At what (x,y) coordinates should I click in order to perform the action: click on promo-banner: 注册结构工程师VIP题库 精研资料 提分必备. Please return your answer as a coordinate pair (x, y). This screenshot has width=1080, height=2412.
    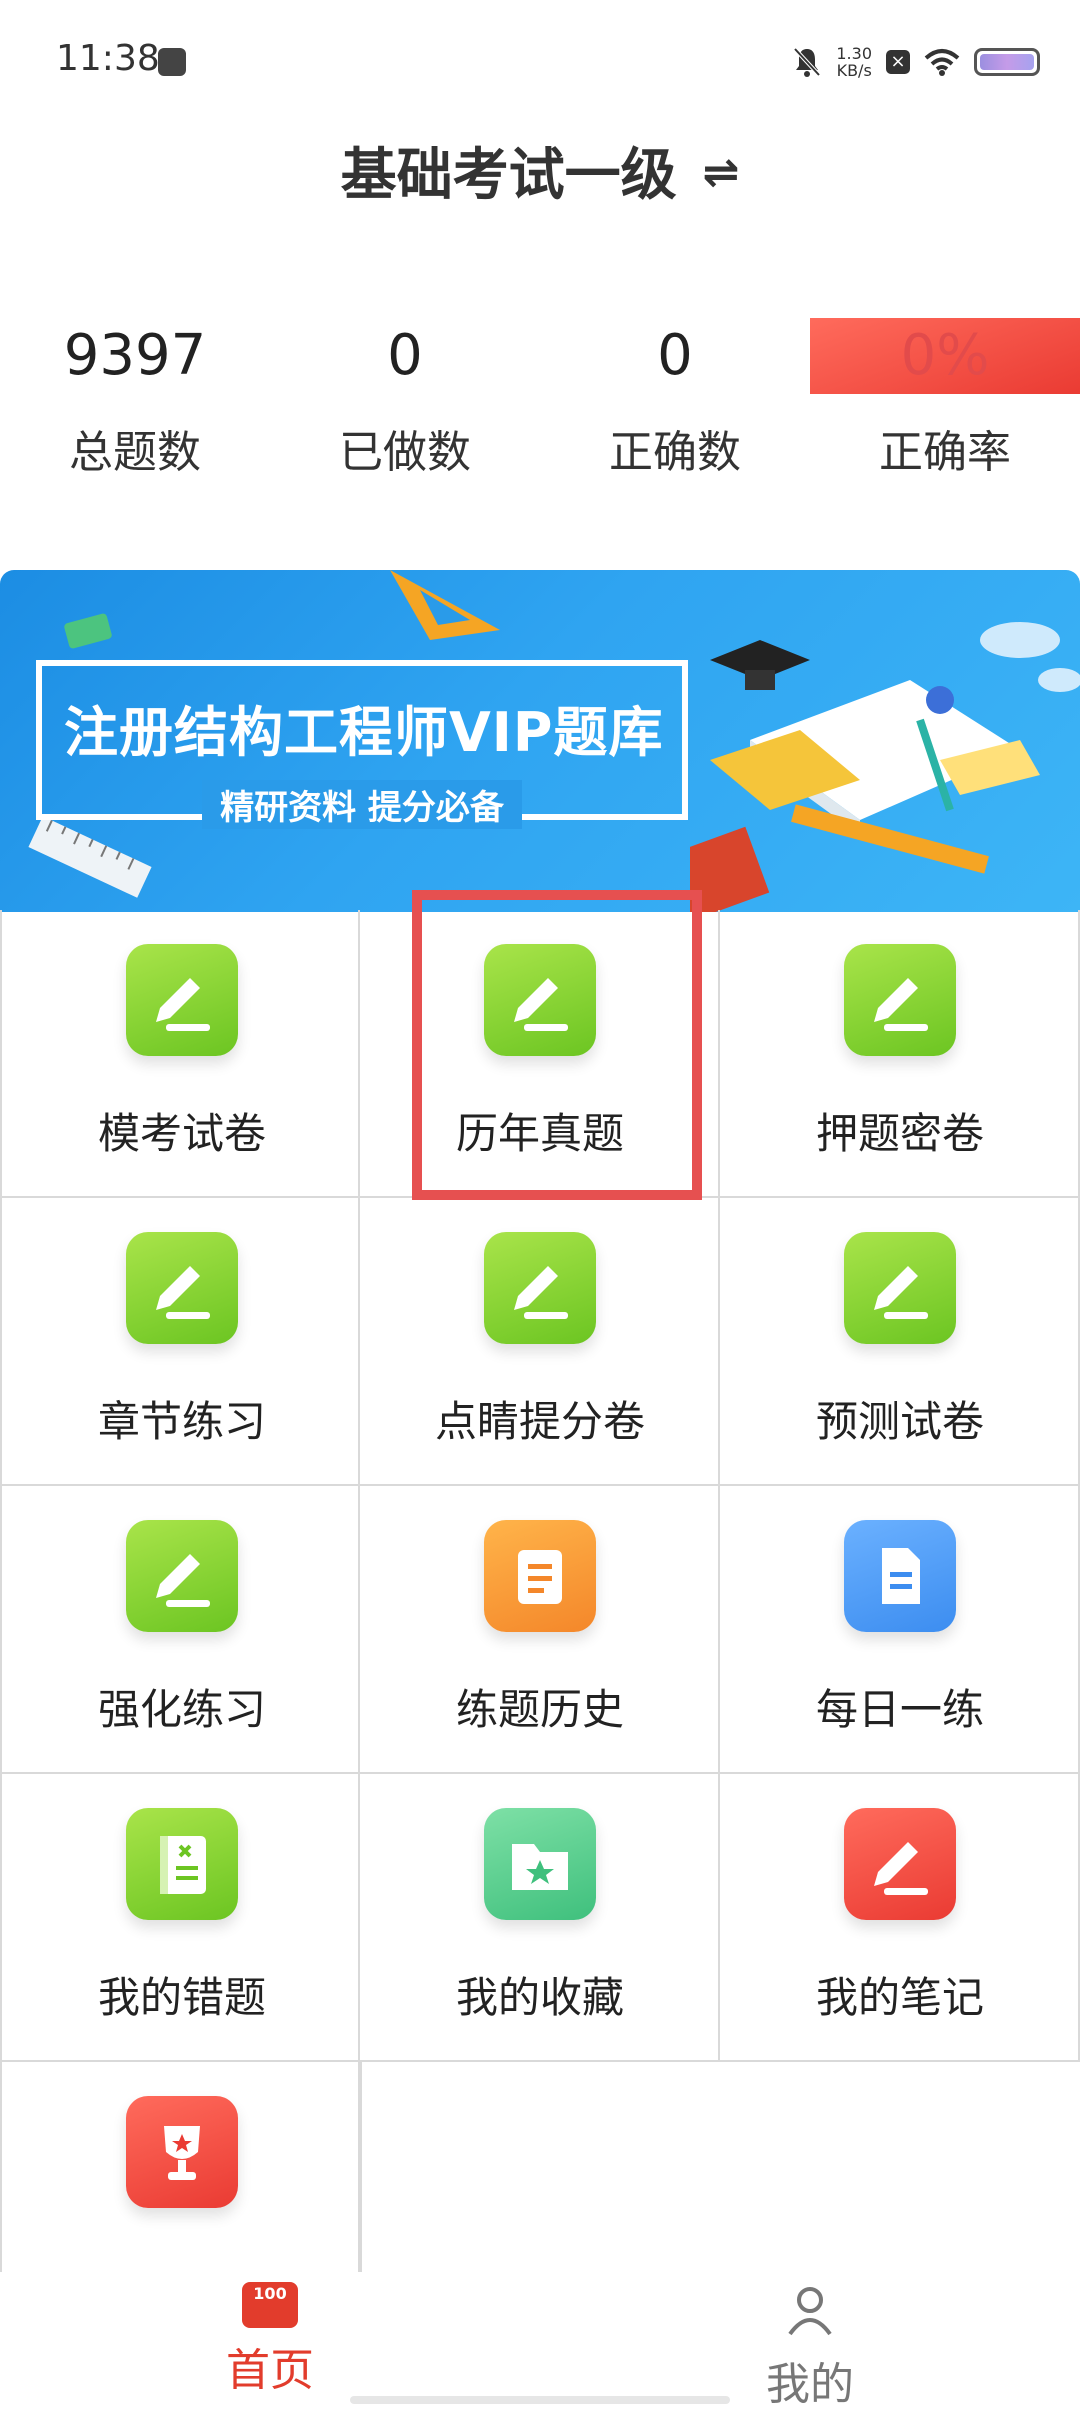
    Looking at the image, I should click on (540, 741).